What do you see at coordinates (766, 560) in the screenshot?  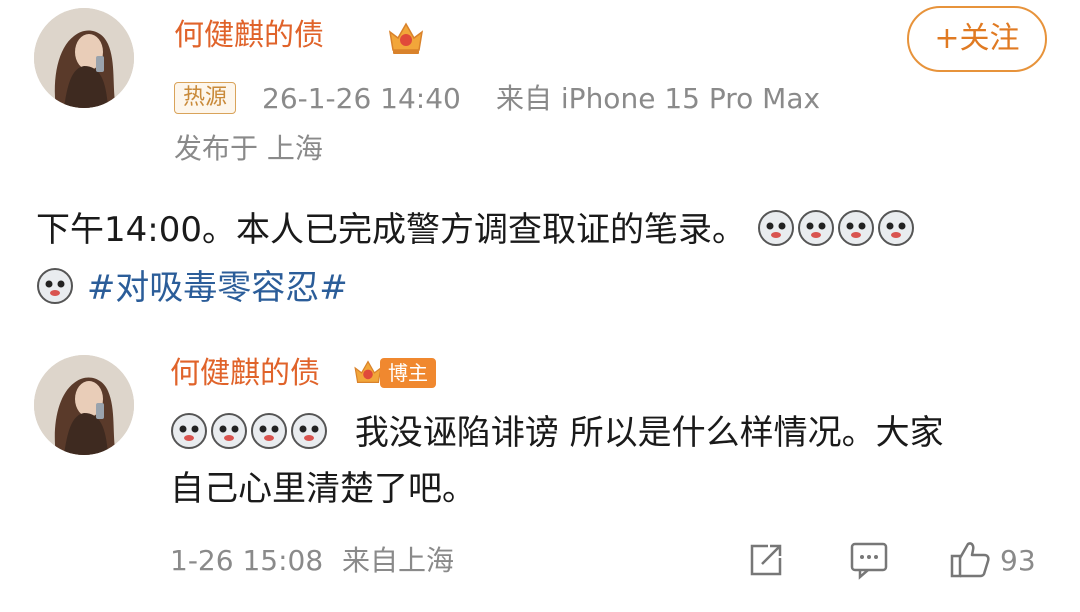 I see `share-icon` at bounding box center [766, 560].